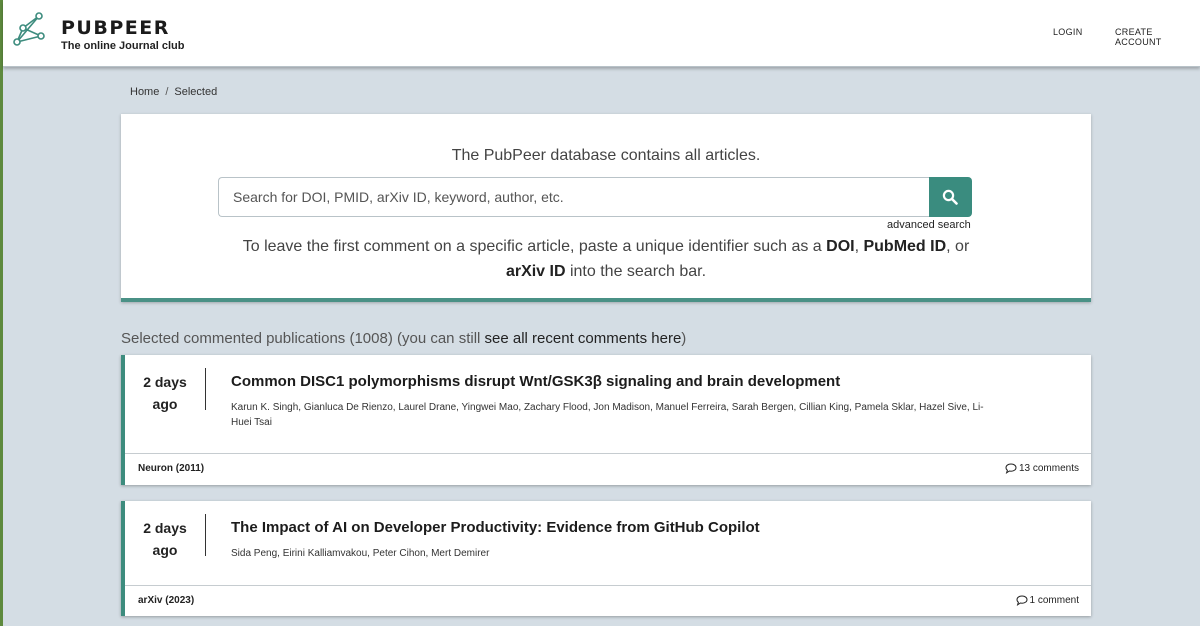  I want to click on login-link: LOGIN, so click(1068, 32).